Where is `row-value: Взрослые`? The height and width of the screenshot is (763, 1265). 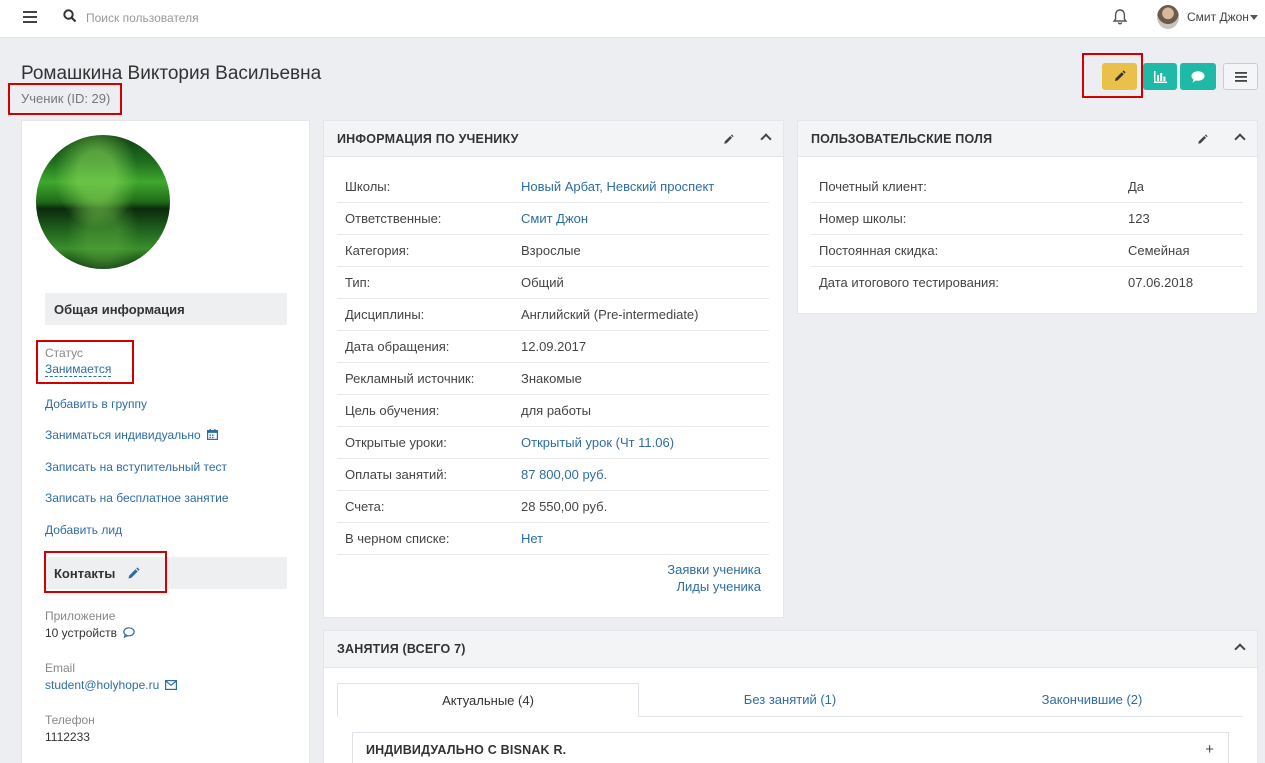
row-value: Взрослые is located at coordinates (551, 250).